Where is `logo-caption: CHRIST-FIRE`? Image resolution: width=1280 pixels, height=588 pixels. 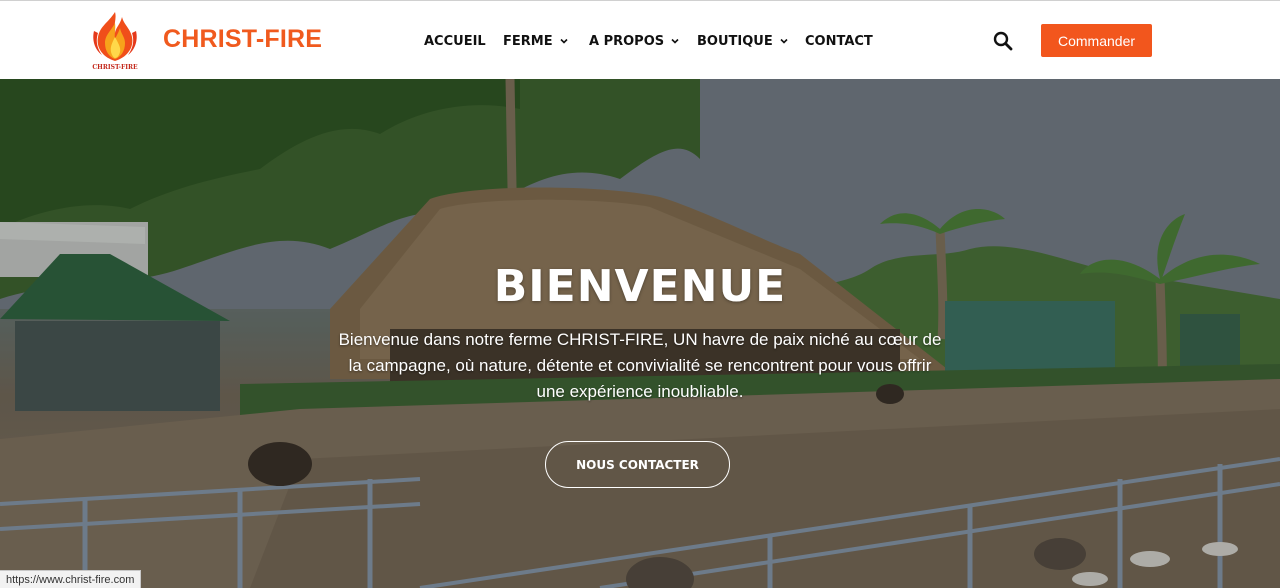
logo-caption: CHRIST-FIRE is located at coordinates (115, 67).